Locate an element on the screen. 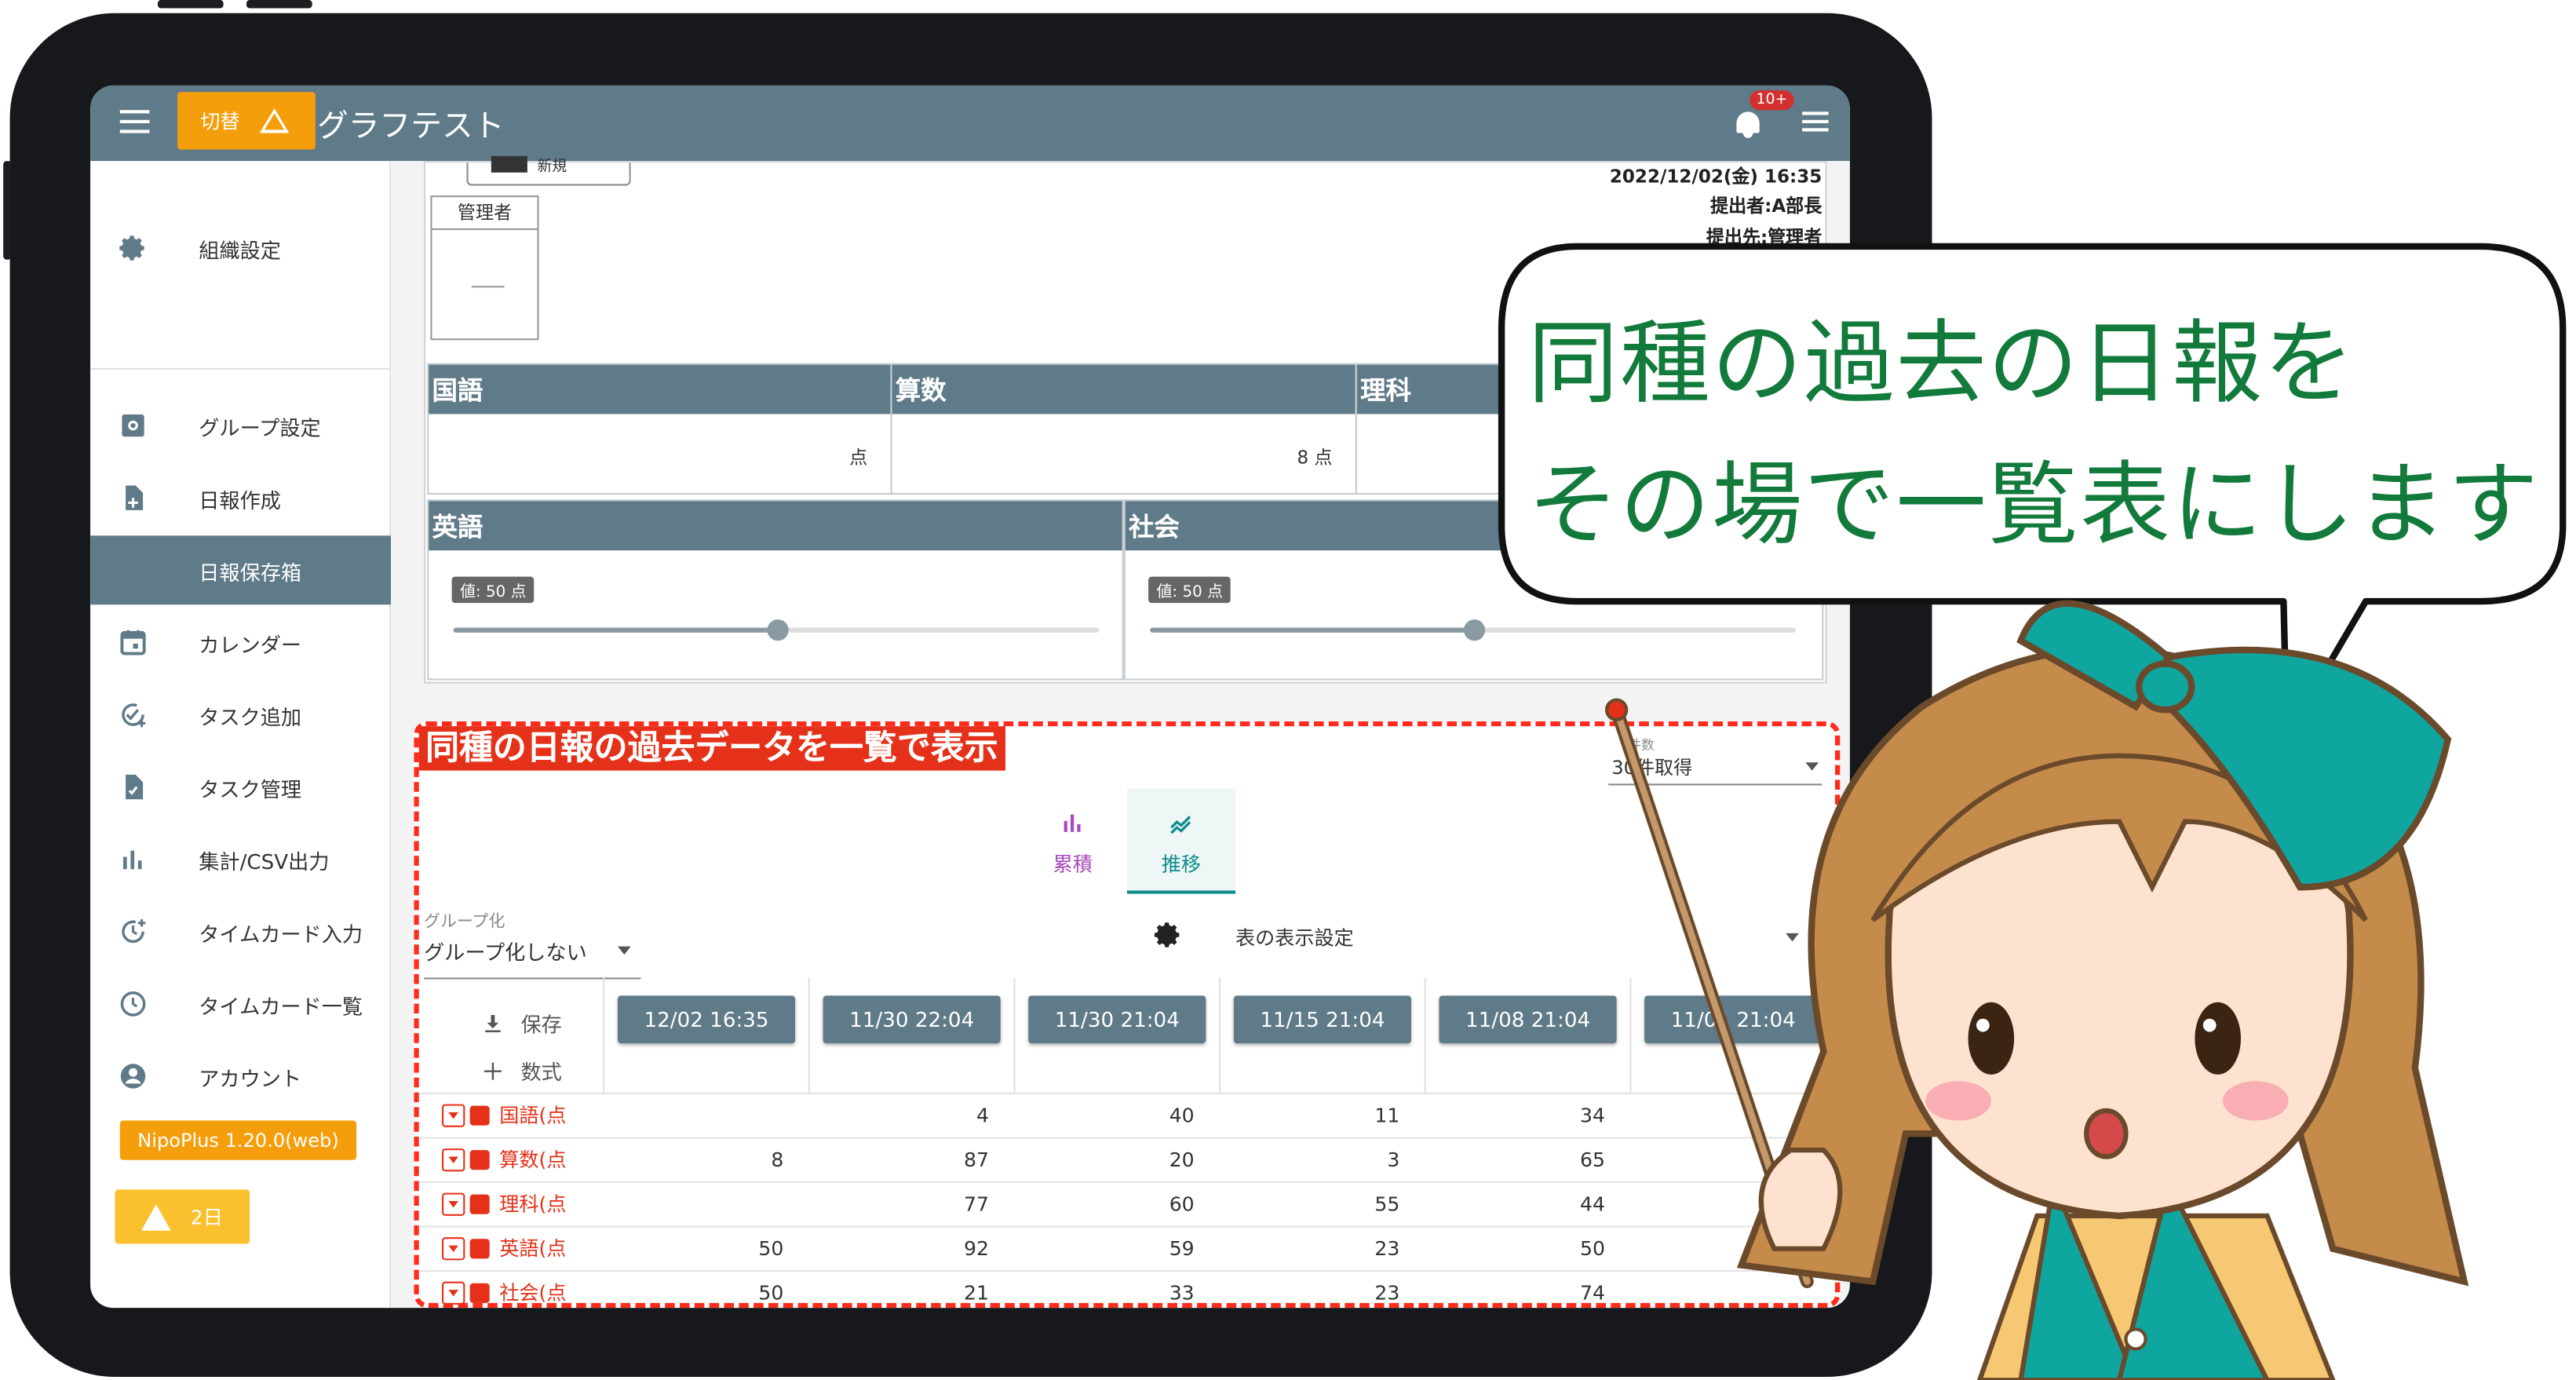 This screenshot has width=2576, height=1380. callout-line-1: 同種の過去の日報を is located at coordinates (1941, 363).